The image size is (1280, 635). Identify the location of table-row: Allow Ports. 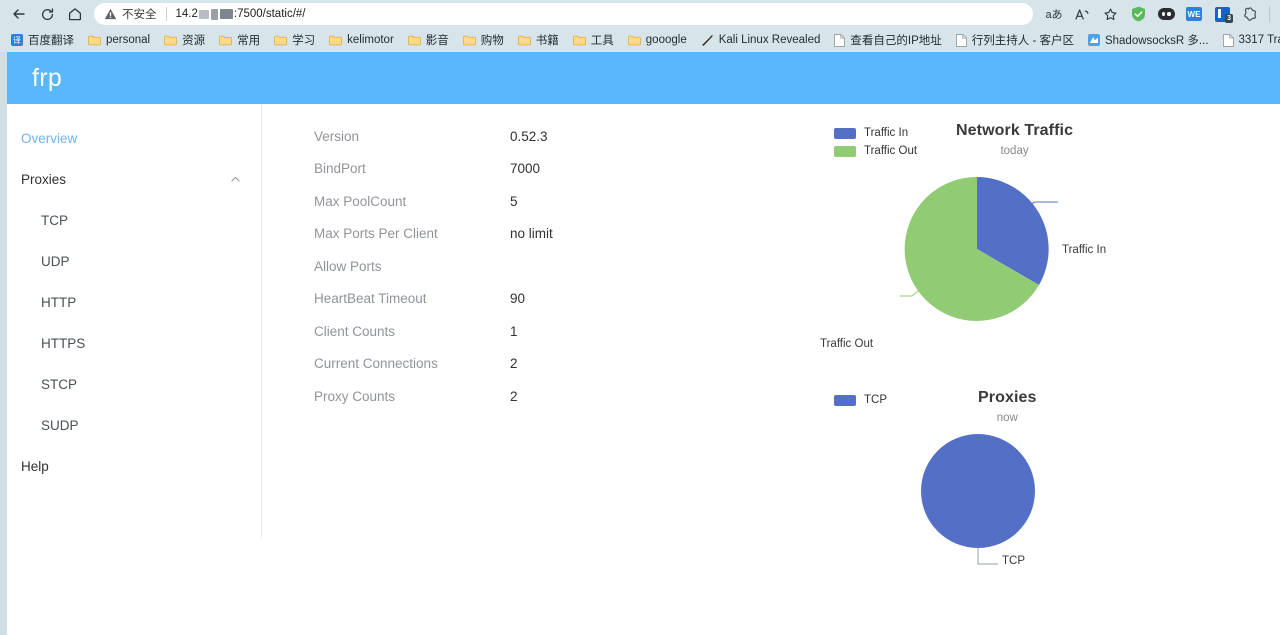
(568, 266).